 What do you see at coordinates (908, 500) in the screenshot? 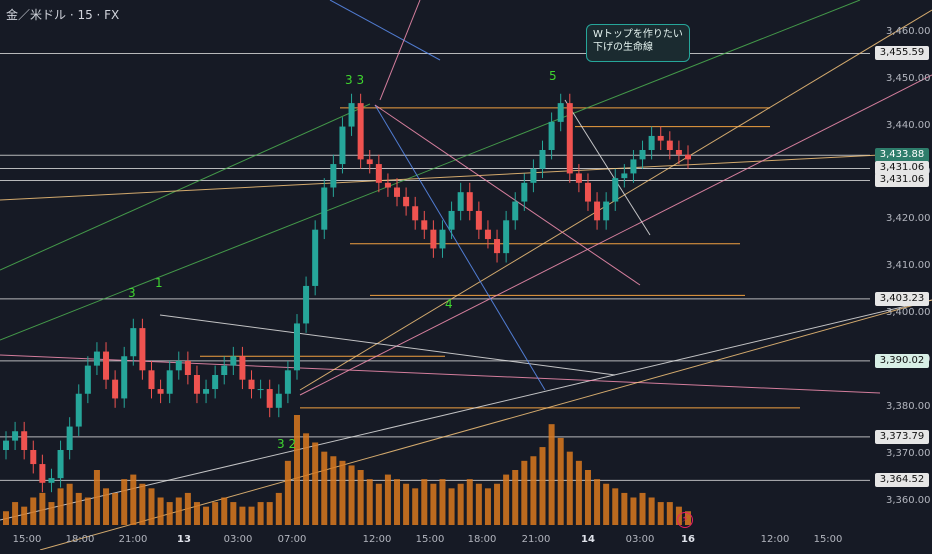
I see `y-tick-label: 3,360.00` at bounding box center [908, 500].